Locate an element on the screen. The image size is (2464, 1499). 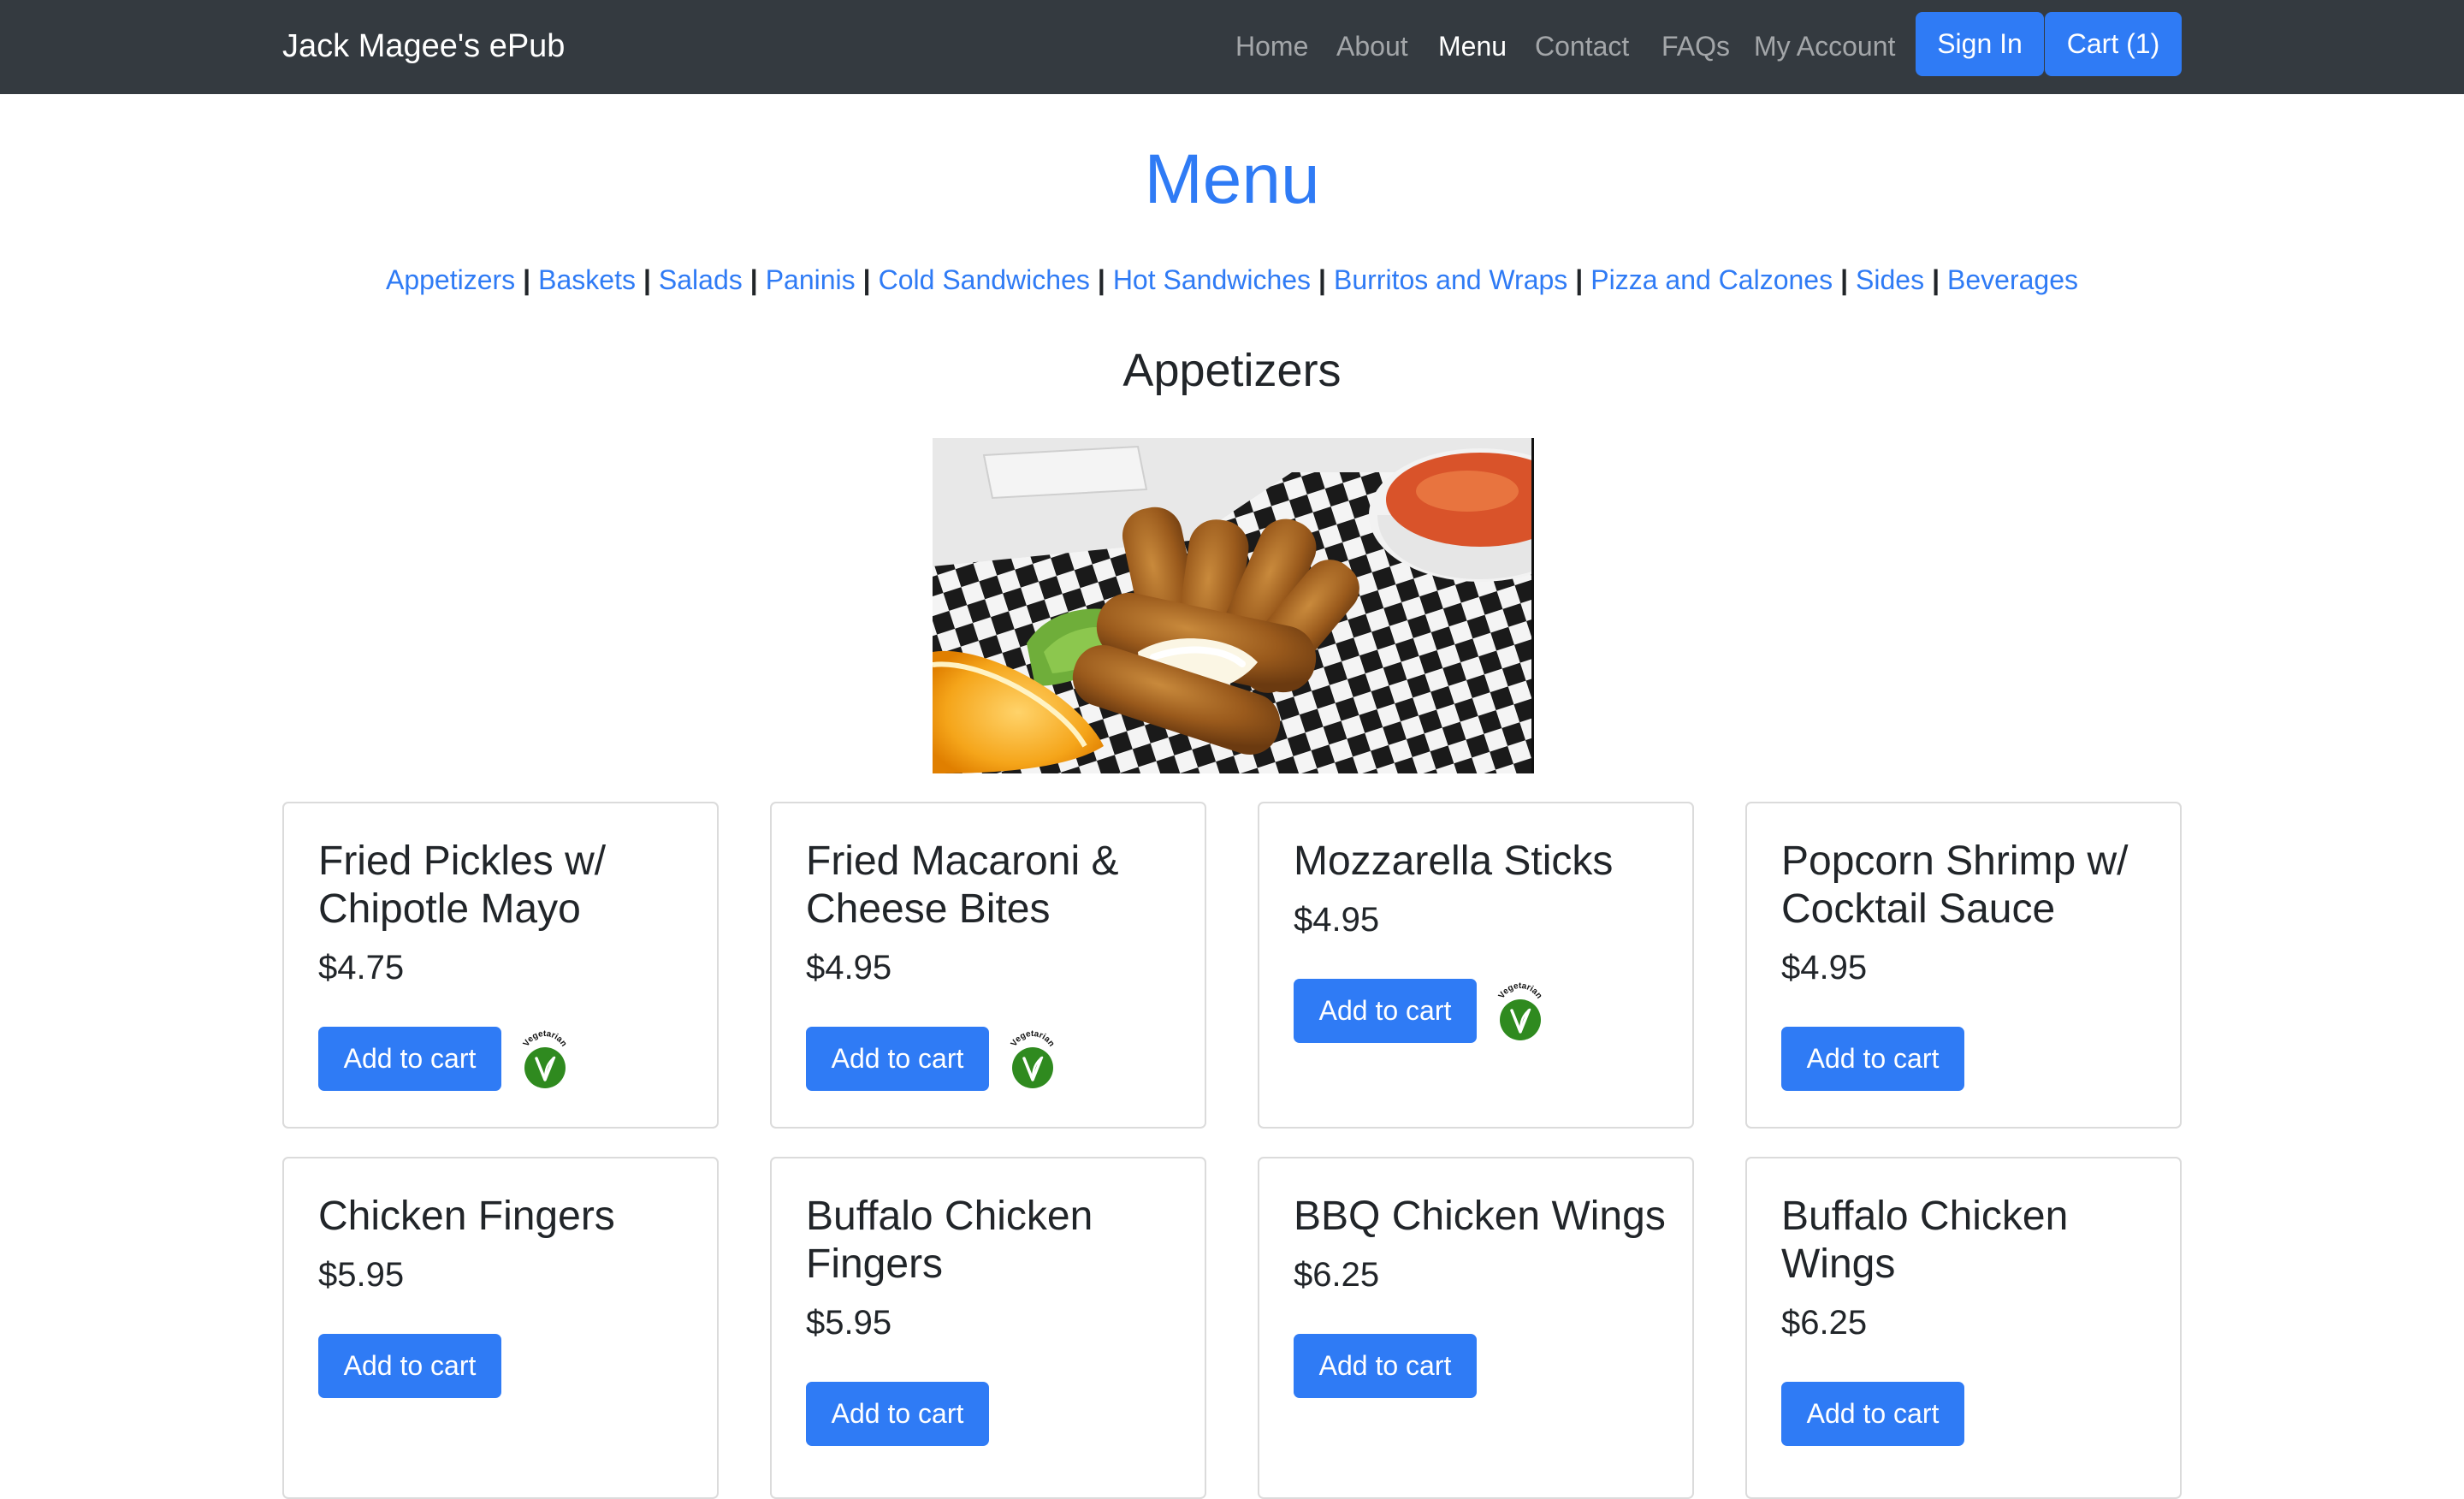
menu-item-name: Buffalo Chicken Wings is located at coordinates (1925, 1240).